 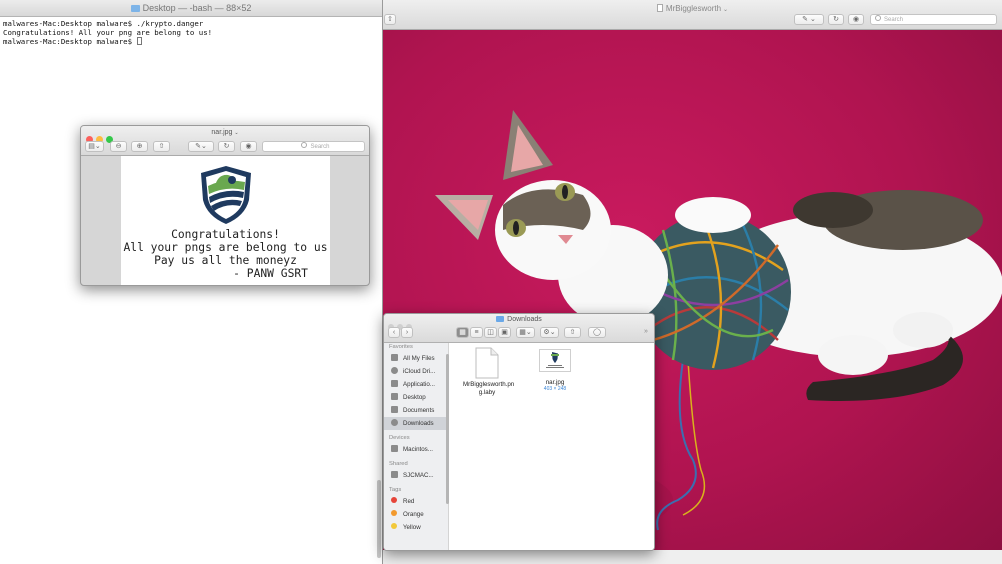 What do you see at coordinates (692, 15) in the screenshot?
I see `preview-main-toolbar: MrBigglesworth ⌄ ⇧ ✎ ⌄ ↻ ◉ Search` at bounding box center [692, 15].